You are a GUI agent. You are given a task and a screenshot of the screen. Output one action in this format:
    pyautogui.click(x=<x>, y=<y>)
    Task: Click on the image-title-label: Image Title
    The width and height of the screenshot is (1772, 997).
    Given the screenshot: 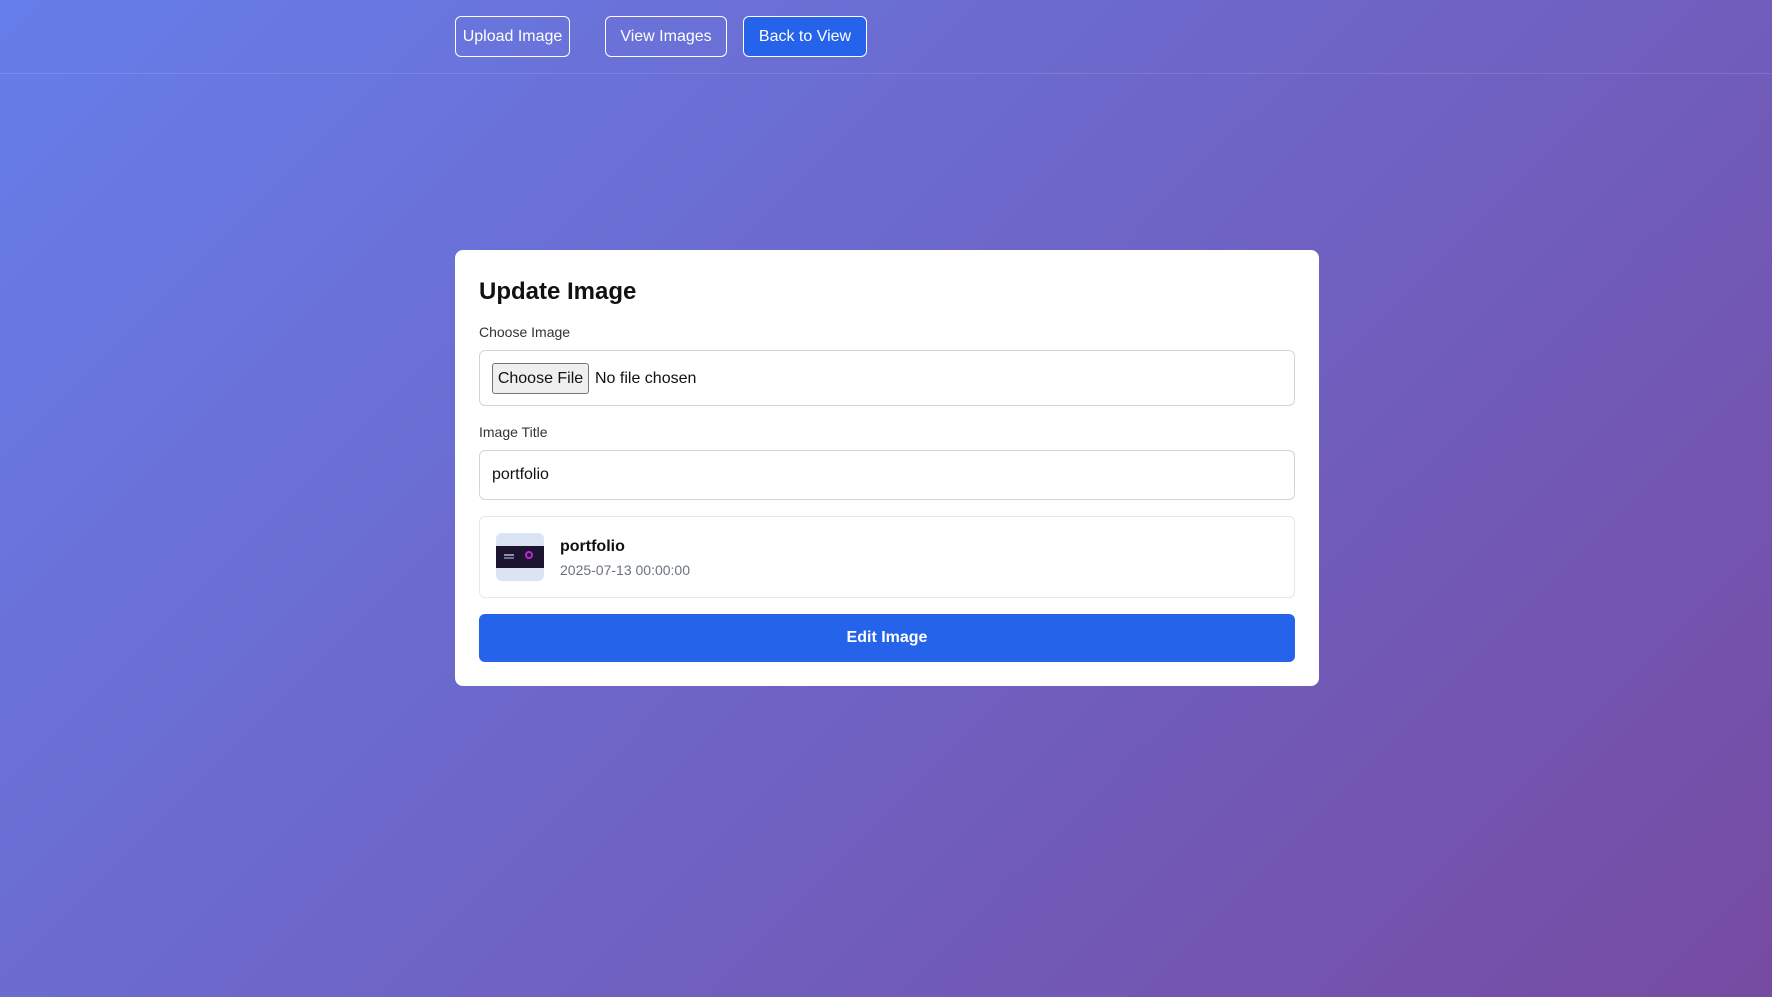 What is the action you would take?
    pyautogui.click(x=513, y=432)
    